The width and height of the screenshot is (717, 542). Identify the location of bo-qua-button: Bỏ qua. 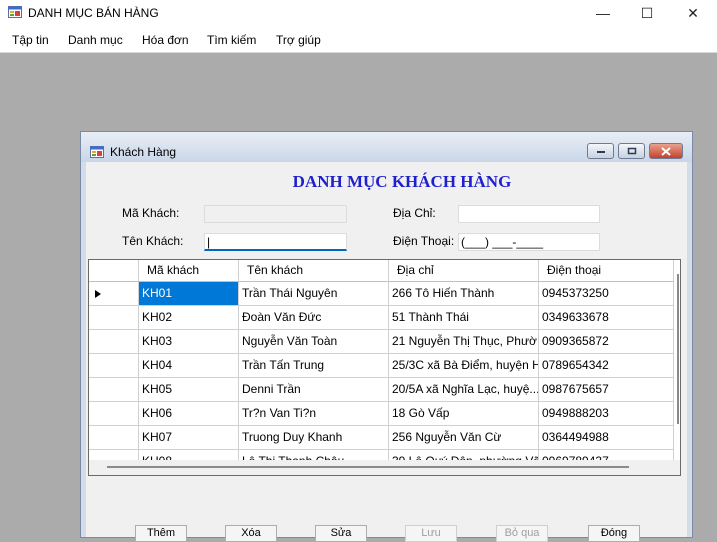
(522, 533).